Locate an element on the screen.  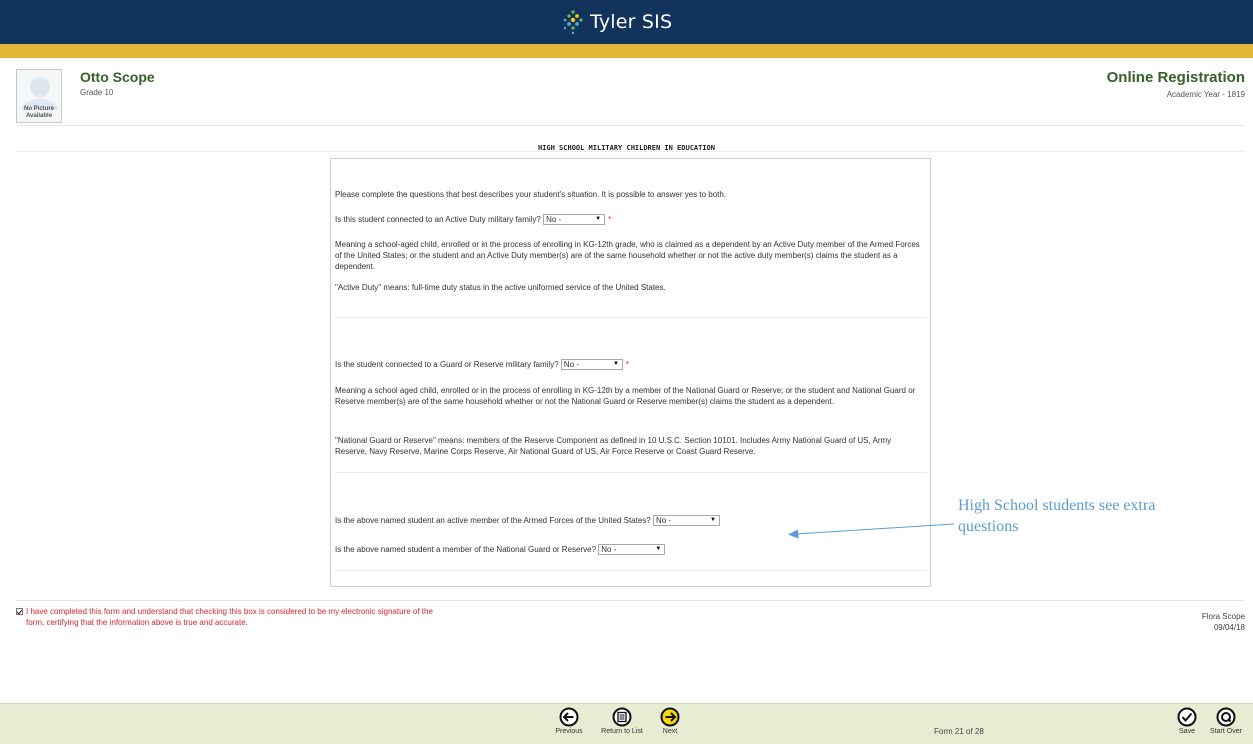
save-label: Save is located at coordinates (1187, 731).